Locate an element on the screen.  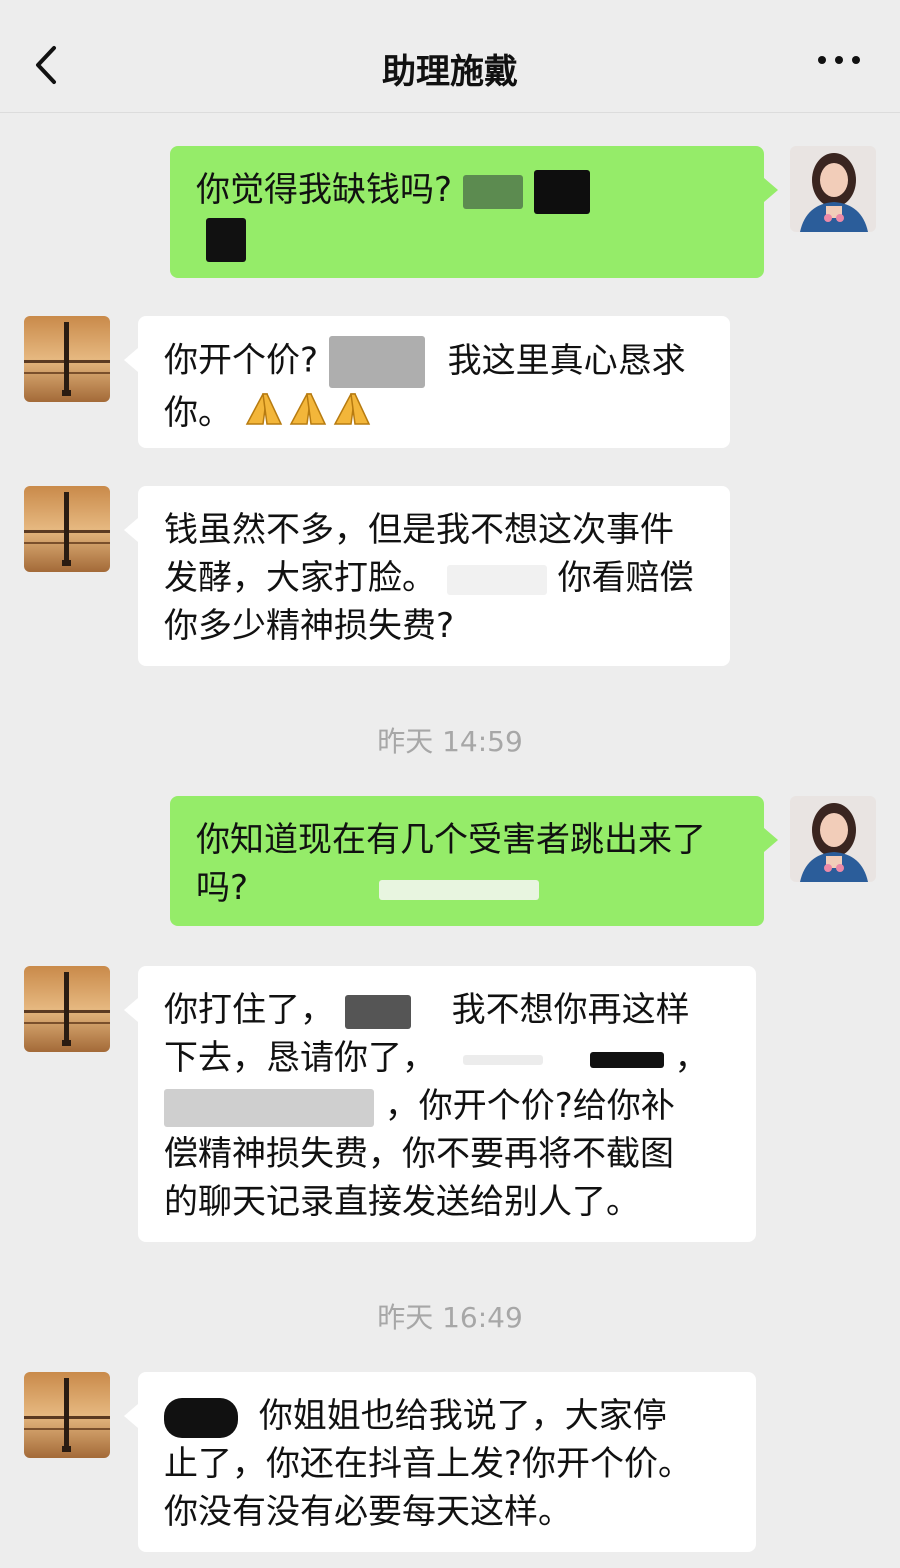
message-text: 你开个价? is located at coordinates (241, 360).